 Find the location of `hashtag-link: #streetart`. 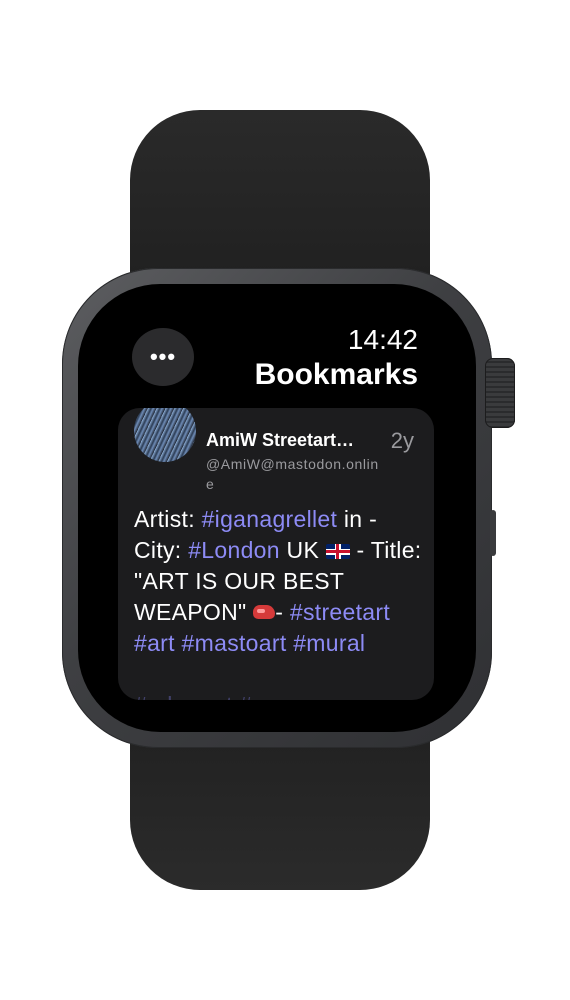

hashtag-link: #streetart is located at coordinates (340, 612).